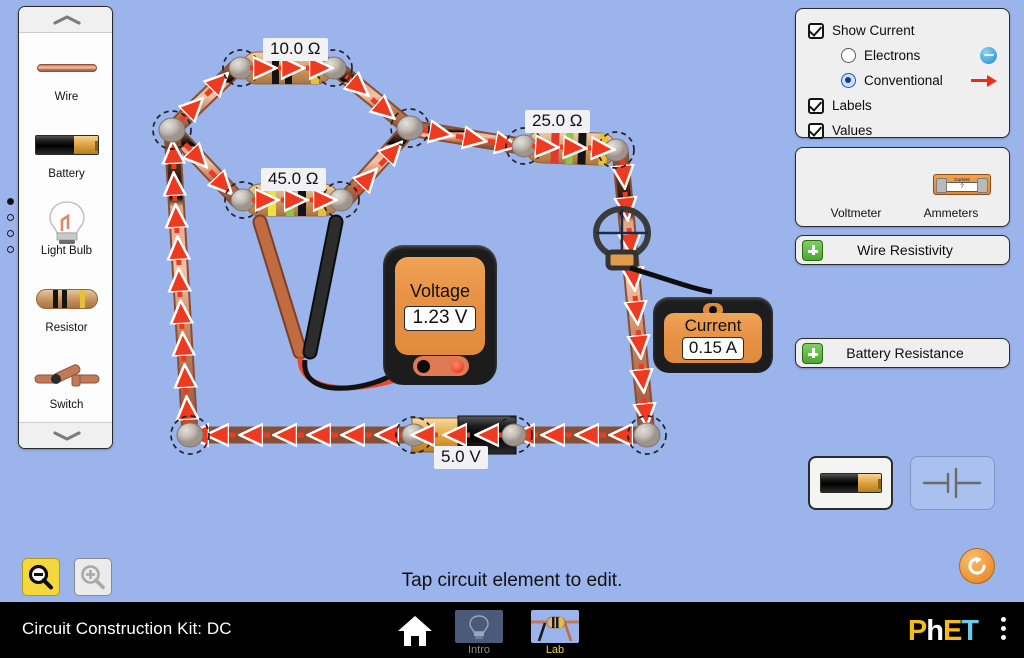 The image size is (1024, 658). I want to click on electrons-radio, so click(848, 55).